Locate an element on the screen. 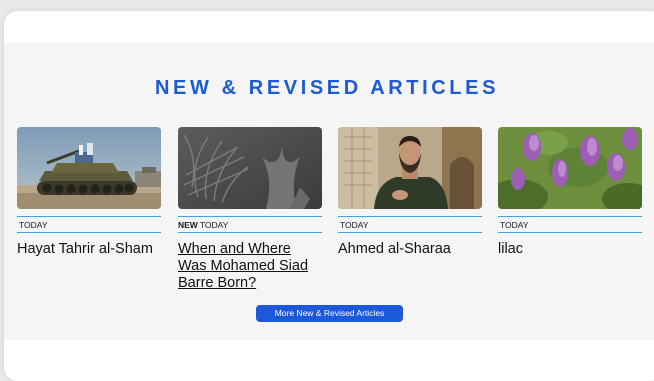 This screenshot has height=381, width=654. article-card: TODAY lilac is located at coordinates (570, 192).